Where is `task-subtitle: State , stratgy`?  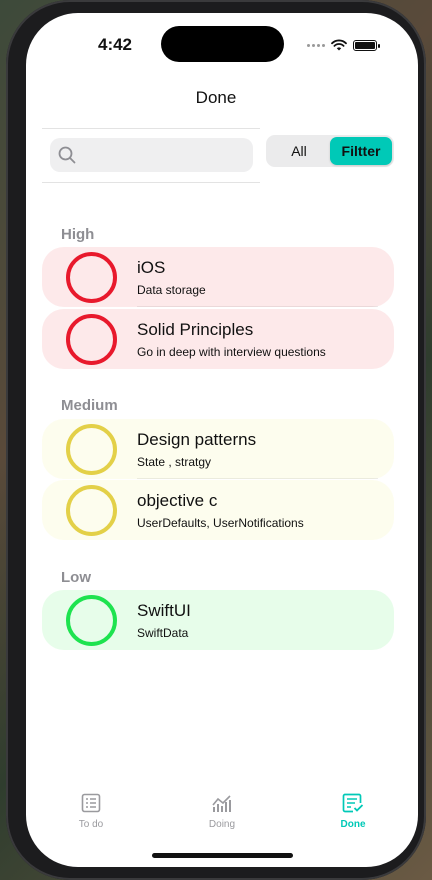 task-subtitle: State , stratgy is located at coordinates (174, 462).